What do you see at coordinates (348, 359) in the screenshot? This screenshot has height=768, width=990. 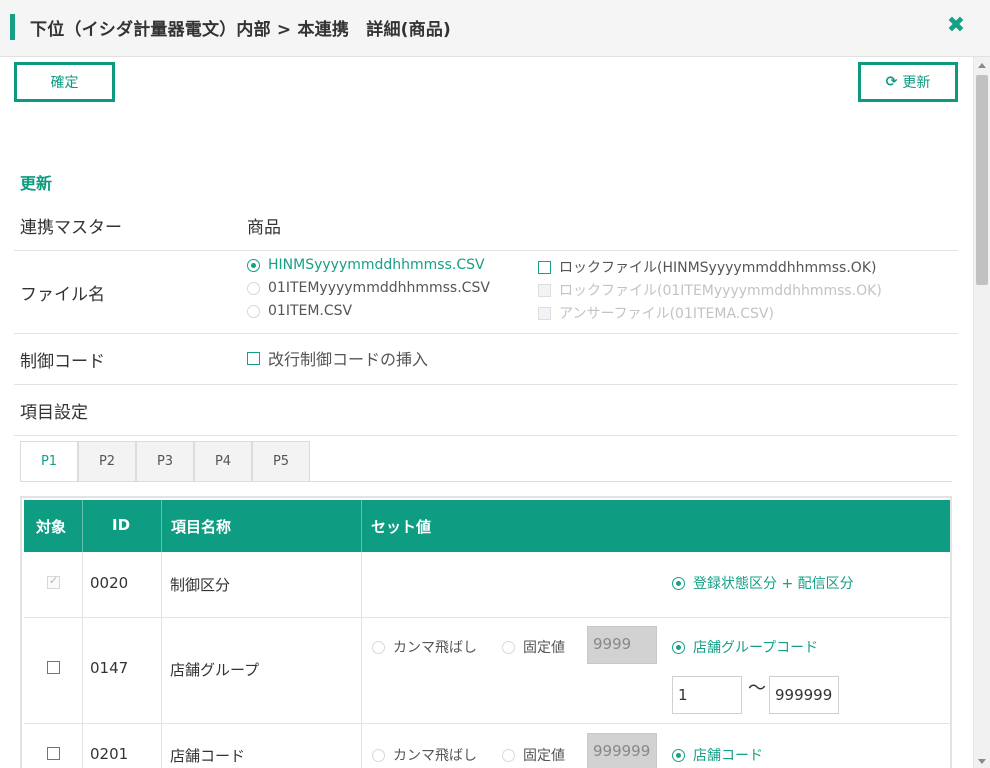 I see `control-code-option-label: 改行制御コードの挿入` at bounding box center [348, 359].